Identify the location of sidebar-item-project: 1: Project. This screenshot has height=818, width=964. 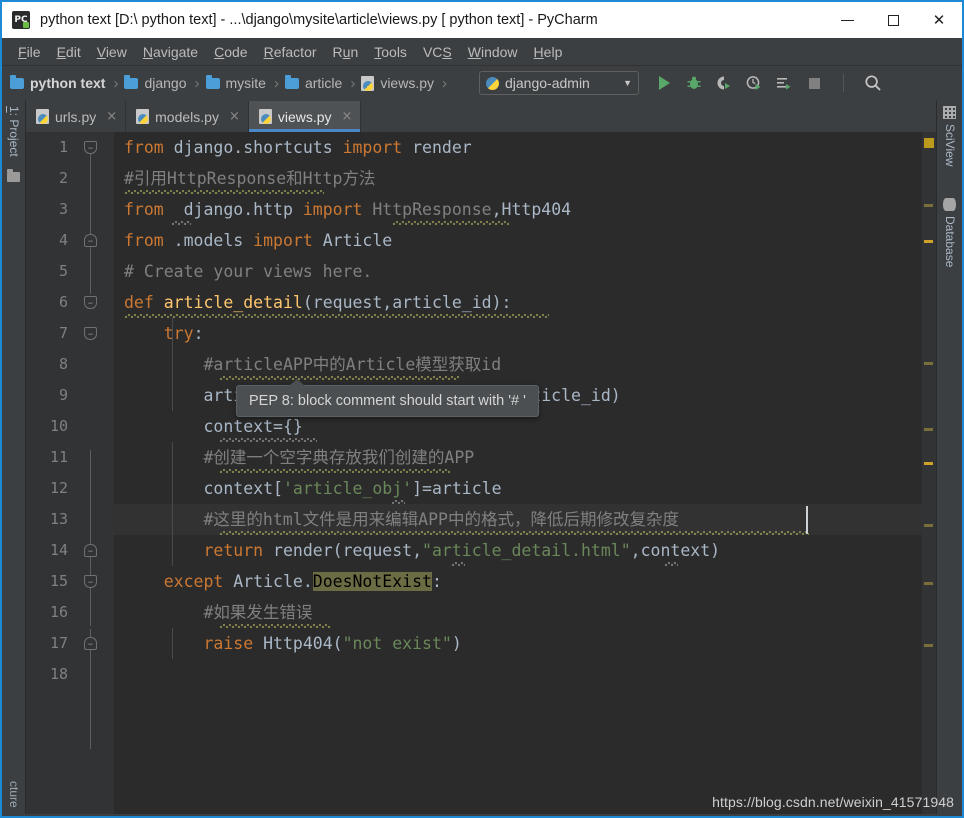
(14, 131).